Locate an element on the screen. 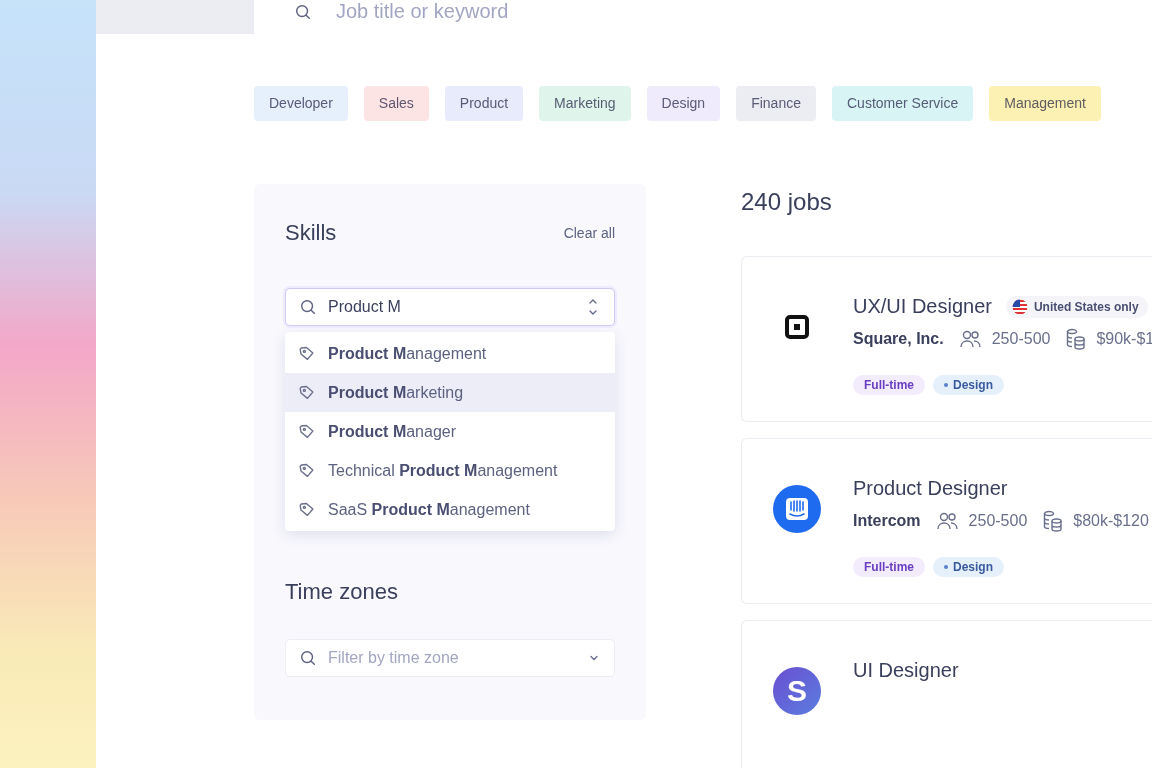  company-name: Intercom is located at coordinates (887, 521).